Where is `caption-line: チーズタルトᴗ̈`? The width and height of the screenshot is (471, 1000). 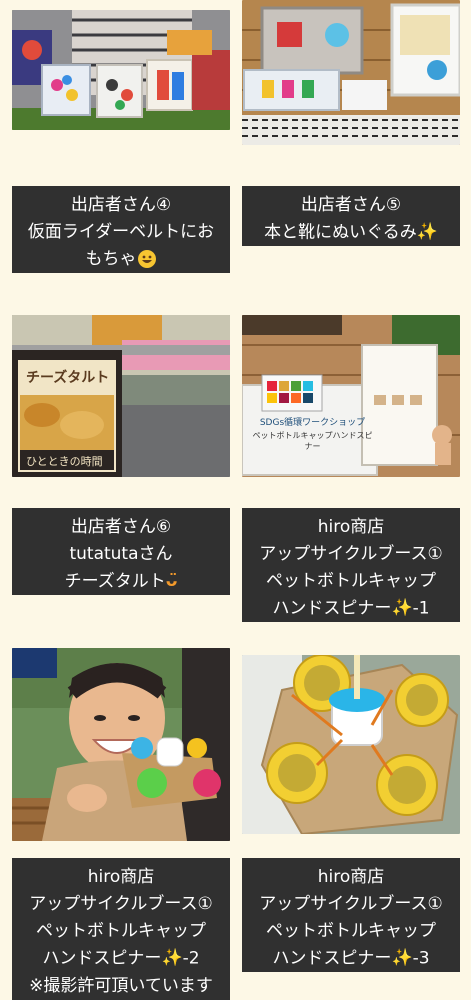 caption-line: チーズタルトᴗ̈ is located at coordinates (121, 582).